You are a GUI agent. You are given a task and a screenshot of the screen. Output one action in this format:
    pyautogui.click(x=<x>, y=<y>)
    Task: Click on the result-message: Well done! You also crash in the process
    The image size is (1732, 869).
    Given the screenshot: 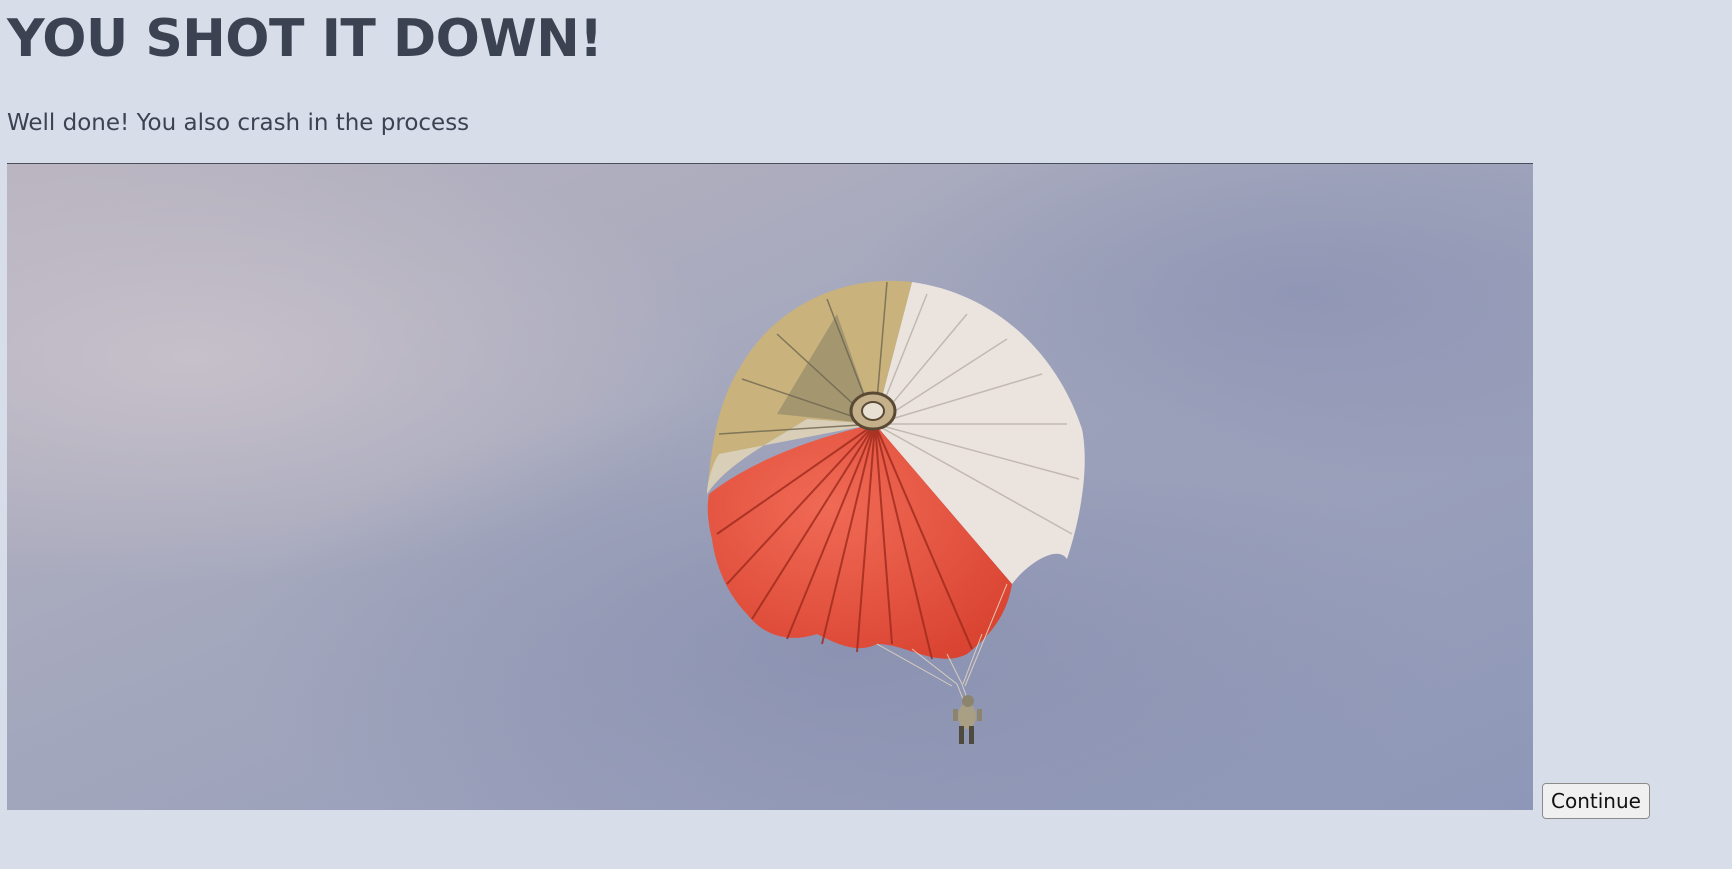 What is the action you would take?
    pyautogui.click(x=238, y=123)
    